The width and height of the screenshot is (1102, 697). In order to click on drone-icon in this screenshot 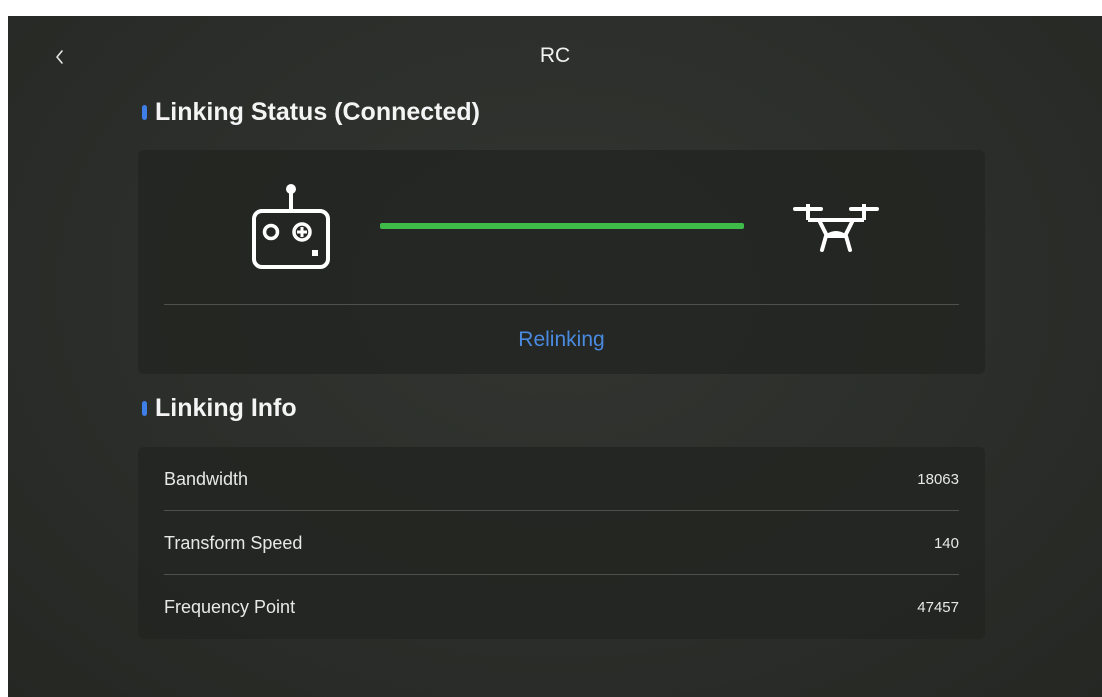, I will do `click(836, 228)`.